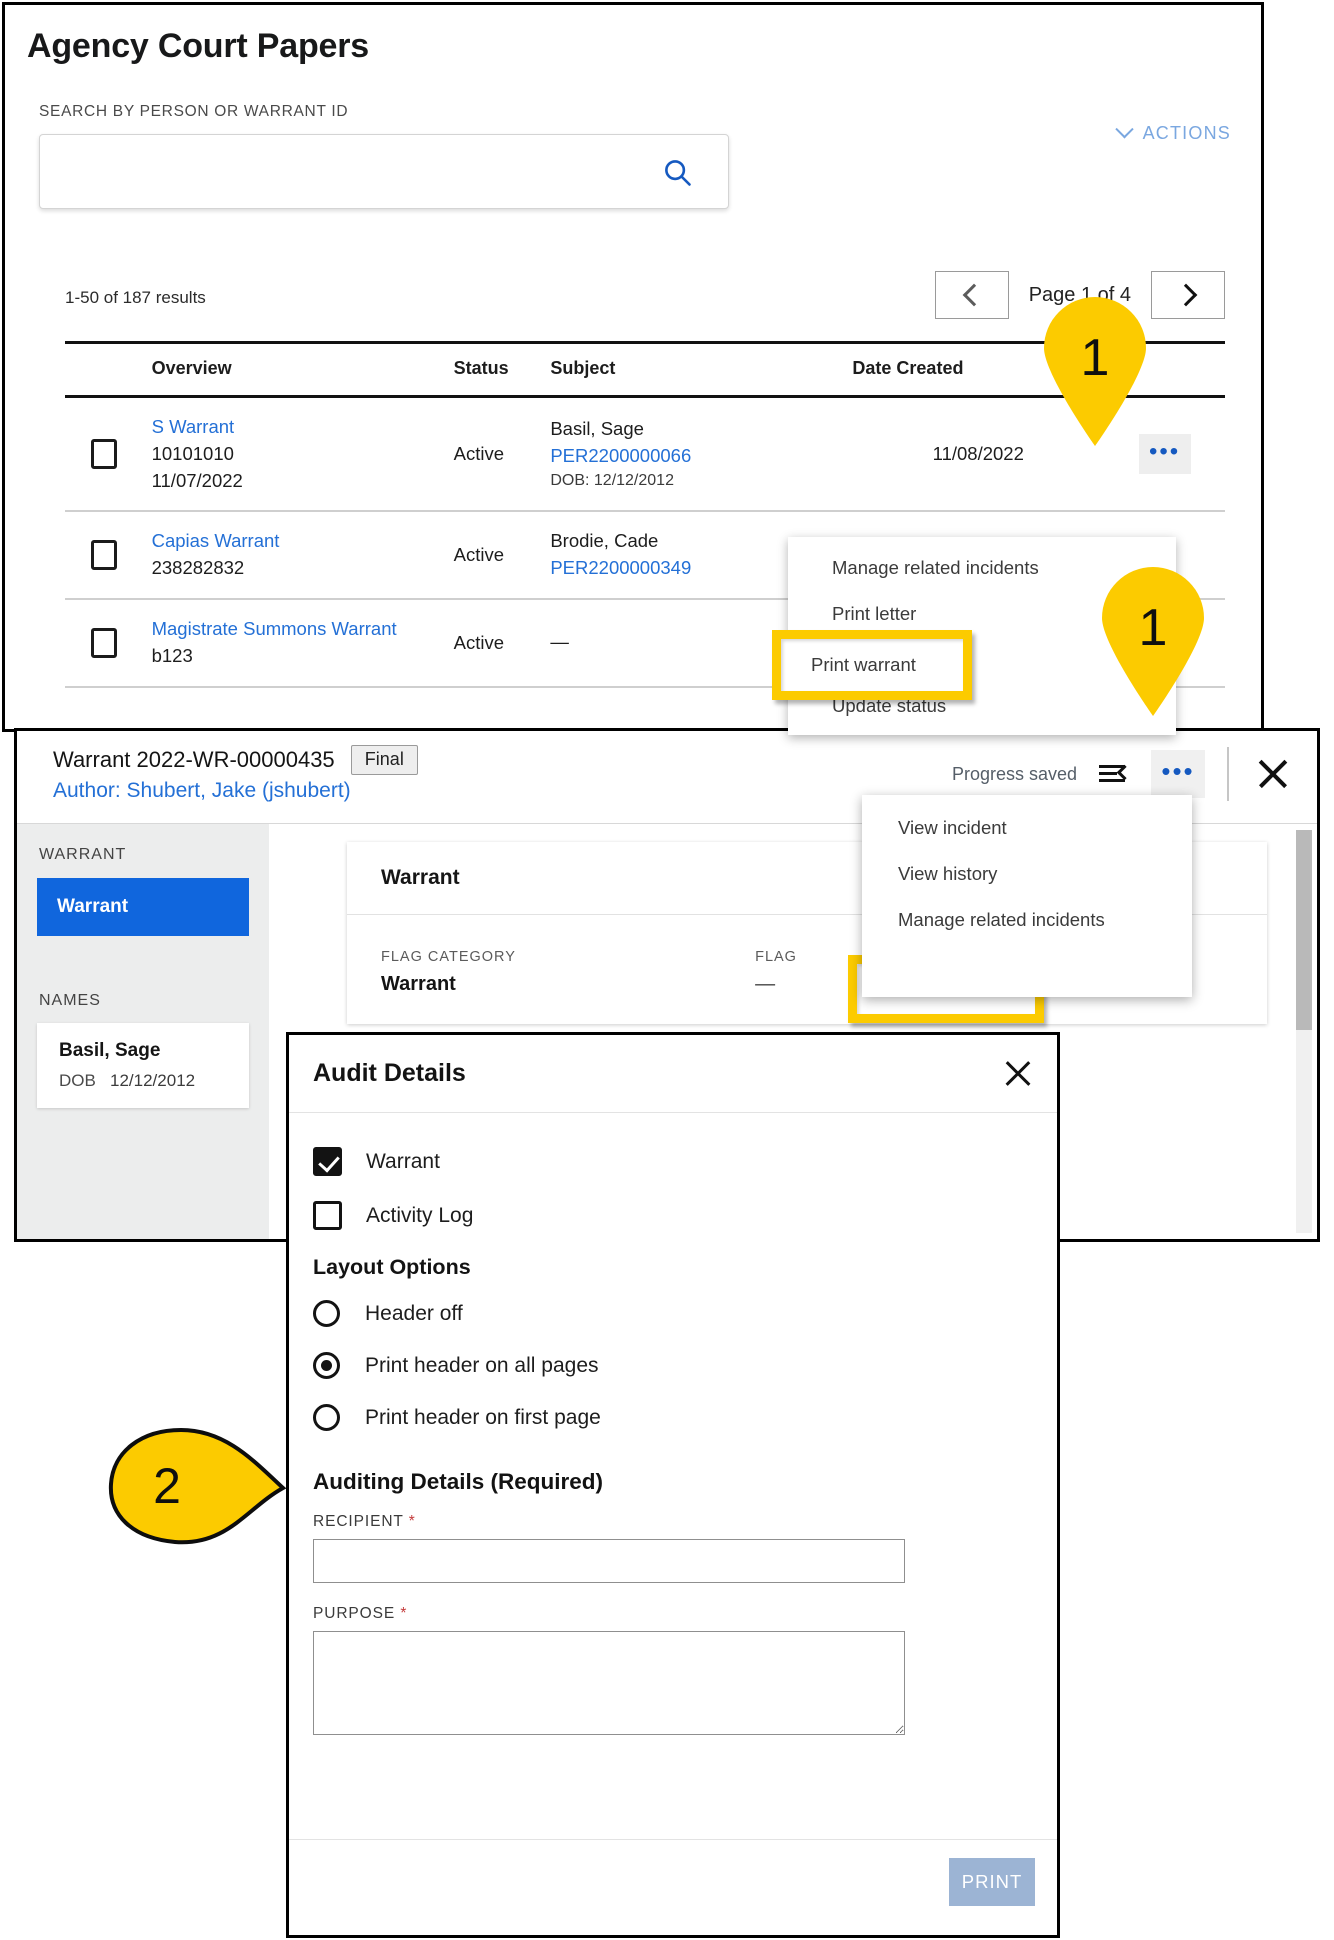 The height and width of the screenshot is (1940, 1334). Describe the element at coordinates (198, 46) in the screenshot. I see `page-title: Agency Court Papers` at that location.